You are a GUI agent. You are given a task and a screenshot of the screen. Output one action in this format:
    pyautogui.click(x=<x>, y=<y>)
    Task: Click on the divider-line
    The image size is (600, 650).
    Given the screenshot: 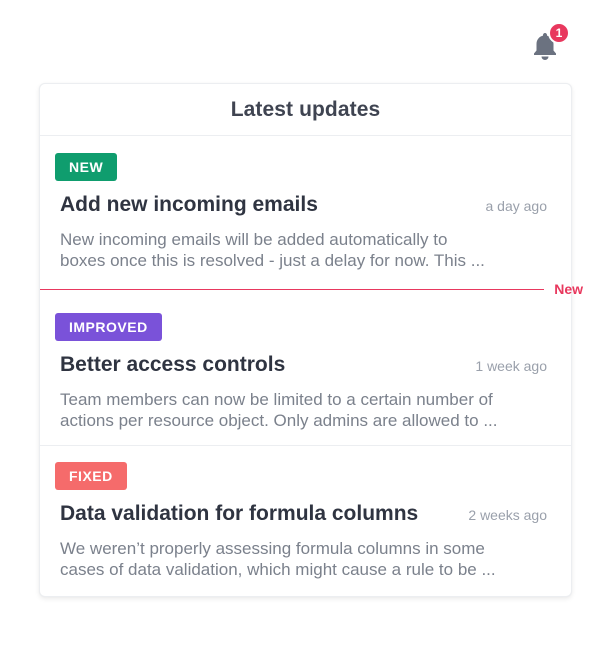 What is the action you would take?
    pyautogui.click(x=292, y=289)
    